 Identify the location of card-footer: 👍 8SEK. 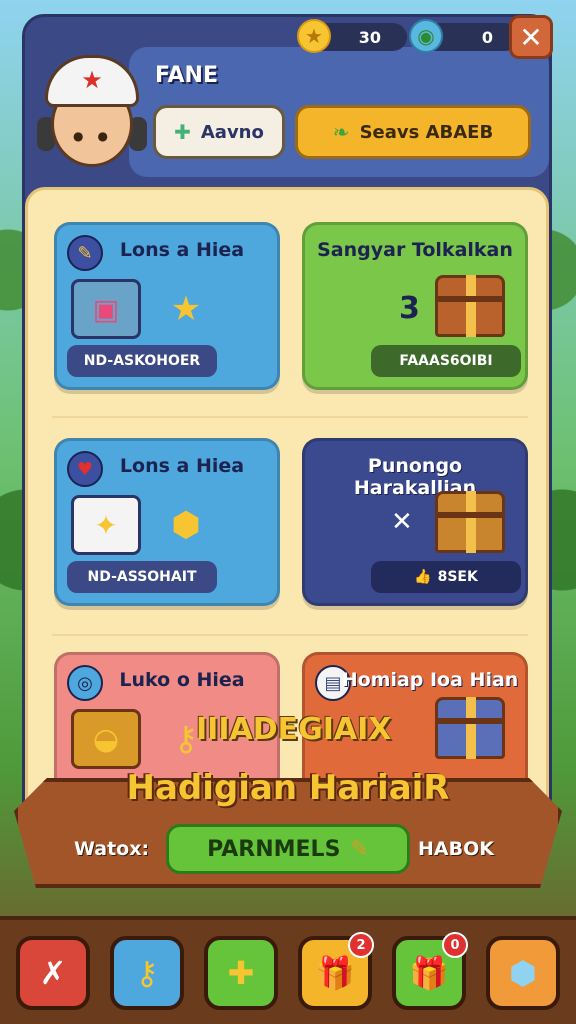
(446, 577).